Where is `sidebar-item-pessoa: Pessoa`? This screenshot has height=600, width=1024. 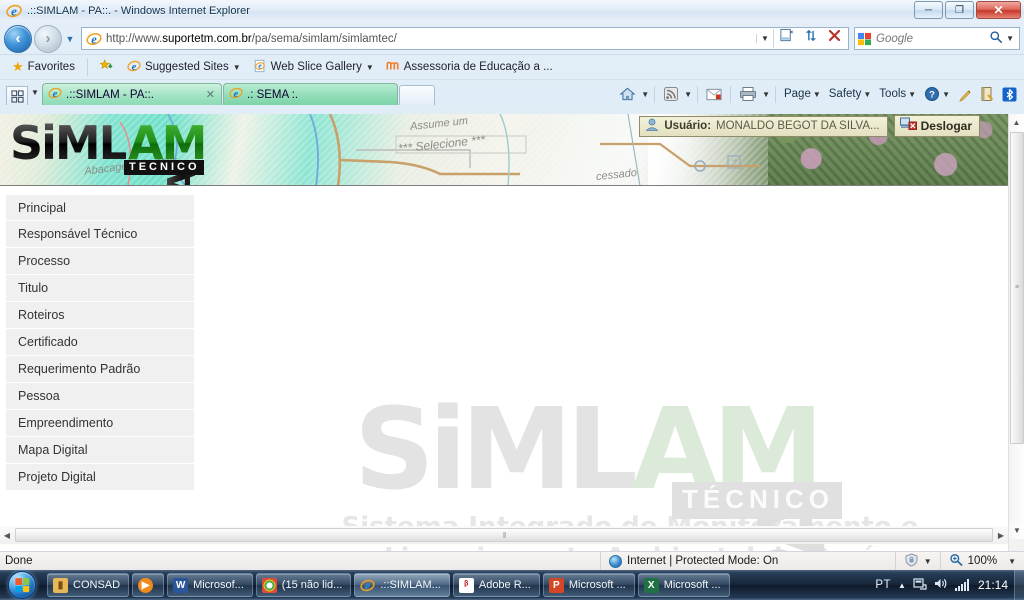 sidebar-item-pessoa: Pessoa is located at coordinates (100, 396).